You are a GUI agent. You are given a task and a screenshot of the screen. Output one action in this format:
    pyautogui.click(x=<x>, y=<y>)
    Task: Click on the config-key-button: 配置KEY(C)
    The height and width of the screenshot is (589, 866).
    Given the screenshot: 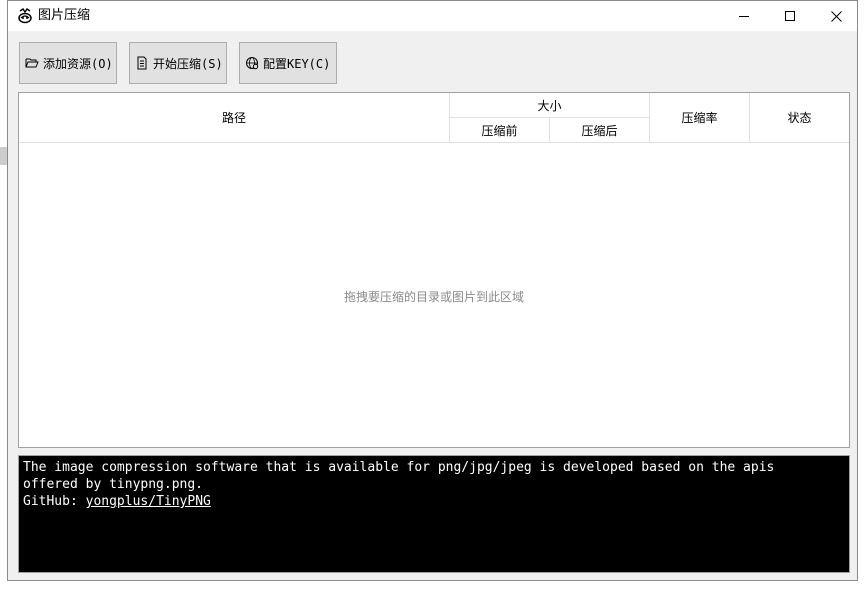 What is the action you would take?
    pyautogui.click(x=288, y=63)
    